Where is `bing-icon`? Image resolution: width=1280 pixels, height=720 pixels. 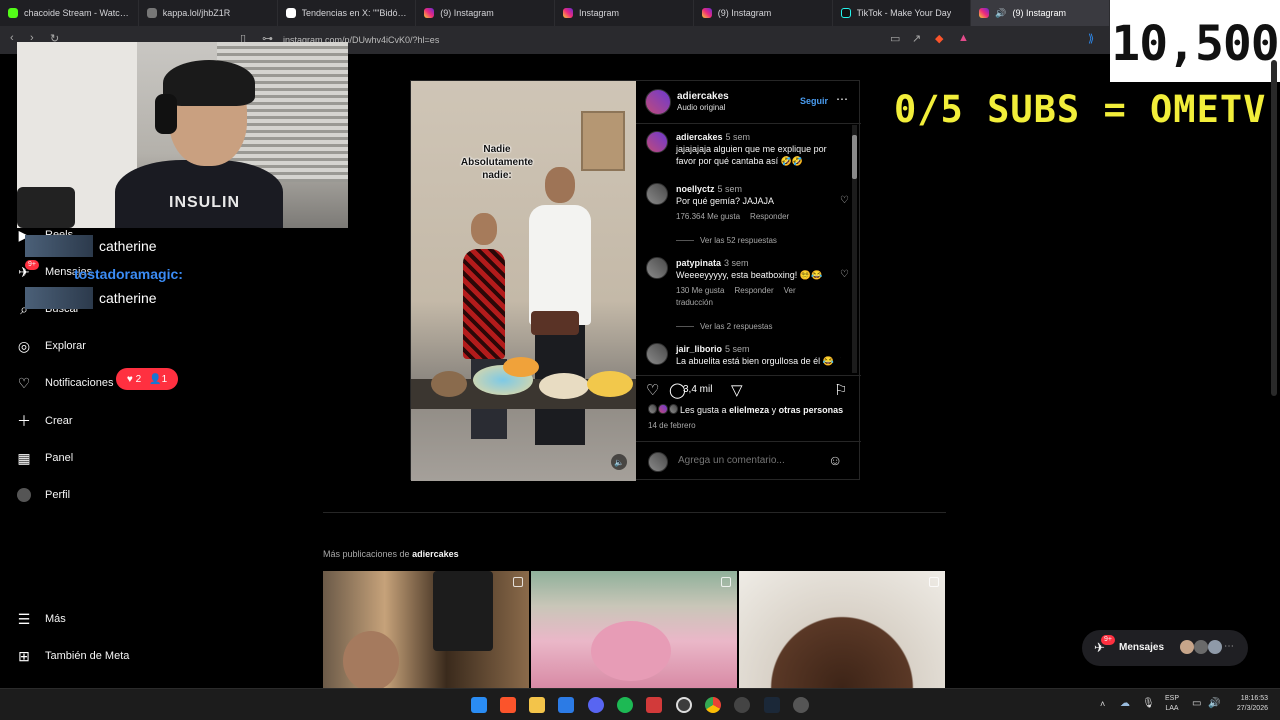
bing-icon is located at coordinates (566, 705).